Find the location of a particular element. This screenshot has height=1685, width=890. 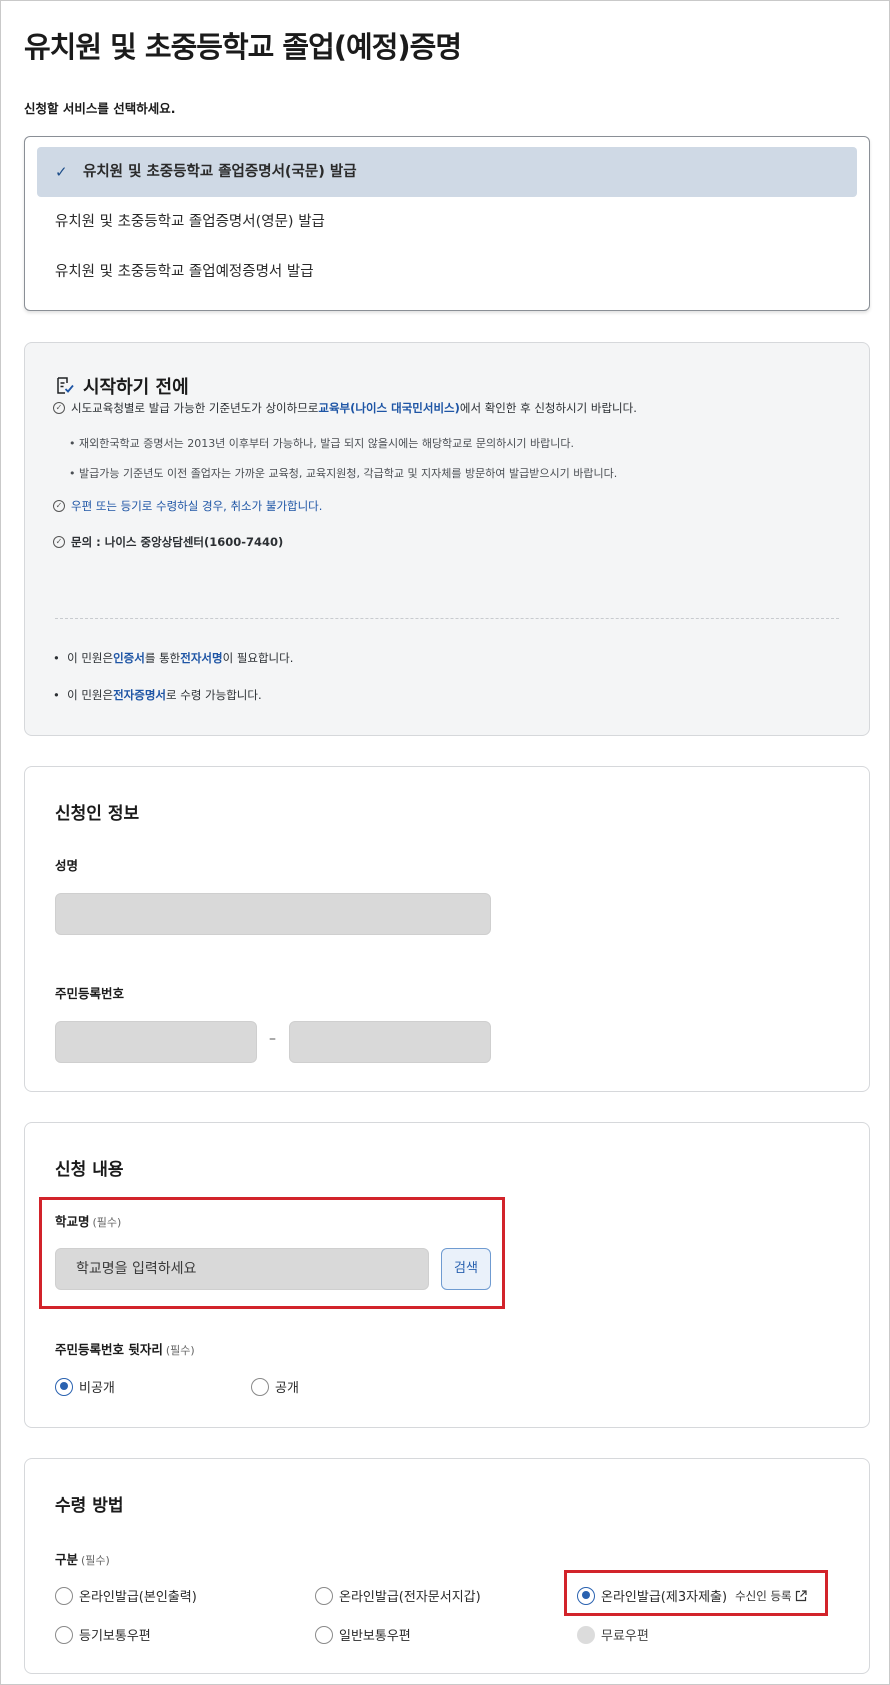

checklist-icon is located at coordinates (65, 385).